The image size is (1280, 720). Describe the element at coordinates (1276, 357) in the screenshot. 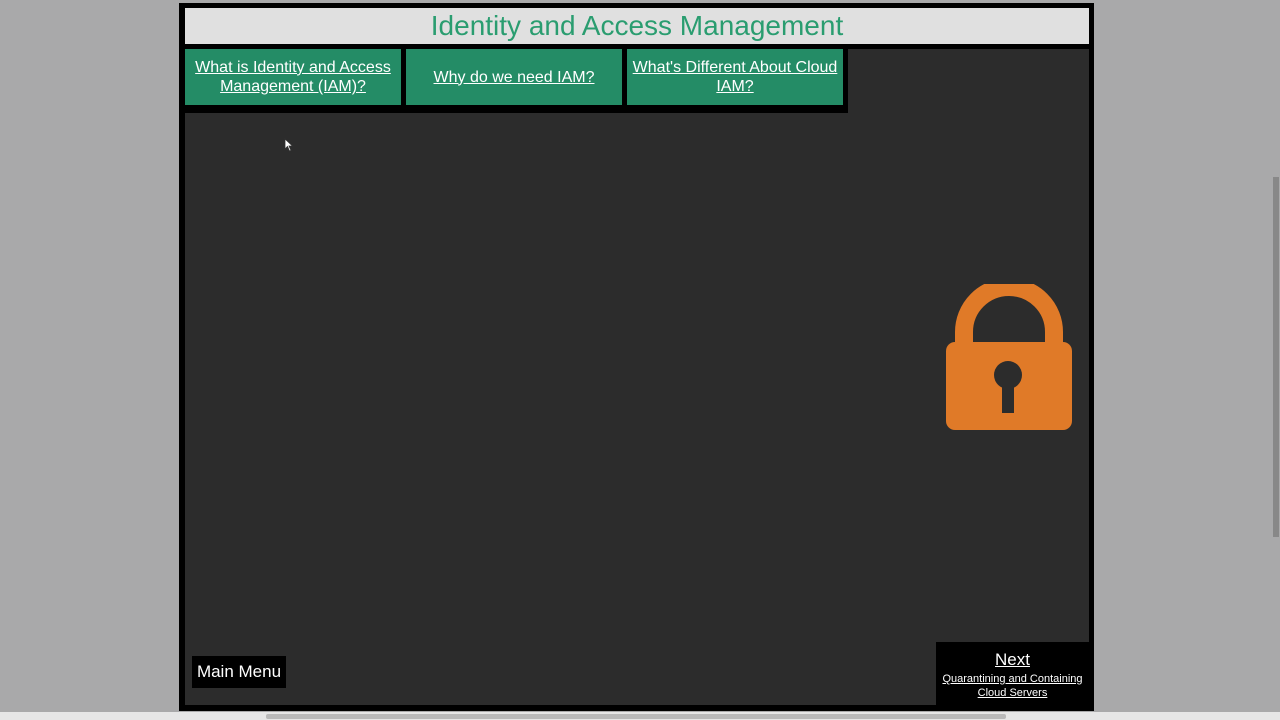

I see `vertical-scrollbar-thumb` at that location.